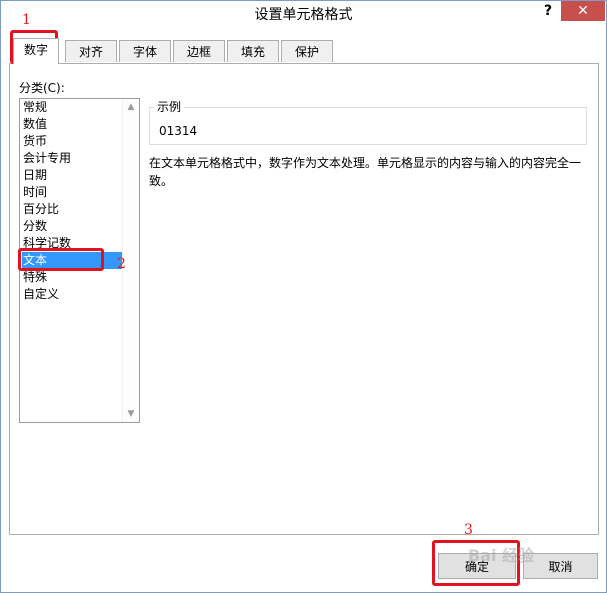 This screenshot has height=593, width=607. Describe the element at coordinates (560, 566) in the screenshot. I see `cancel-button: 取消` at that location.